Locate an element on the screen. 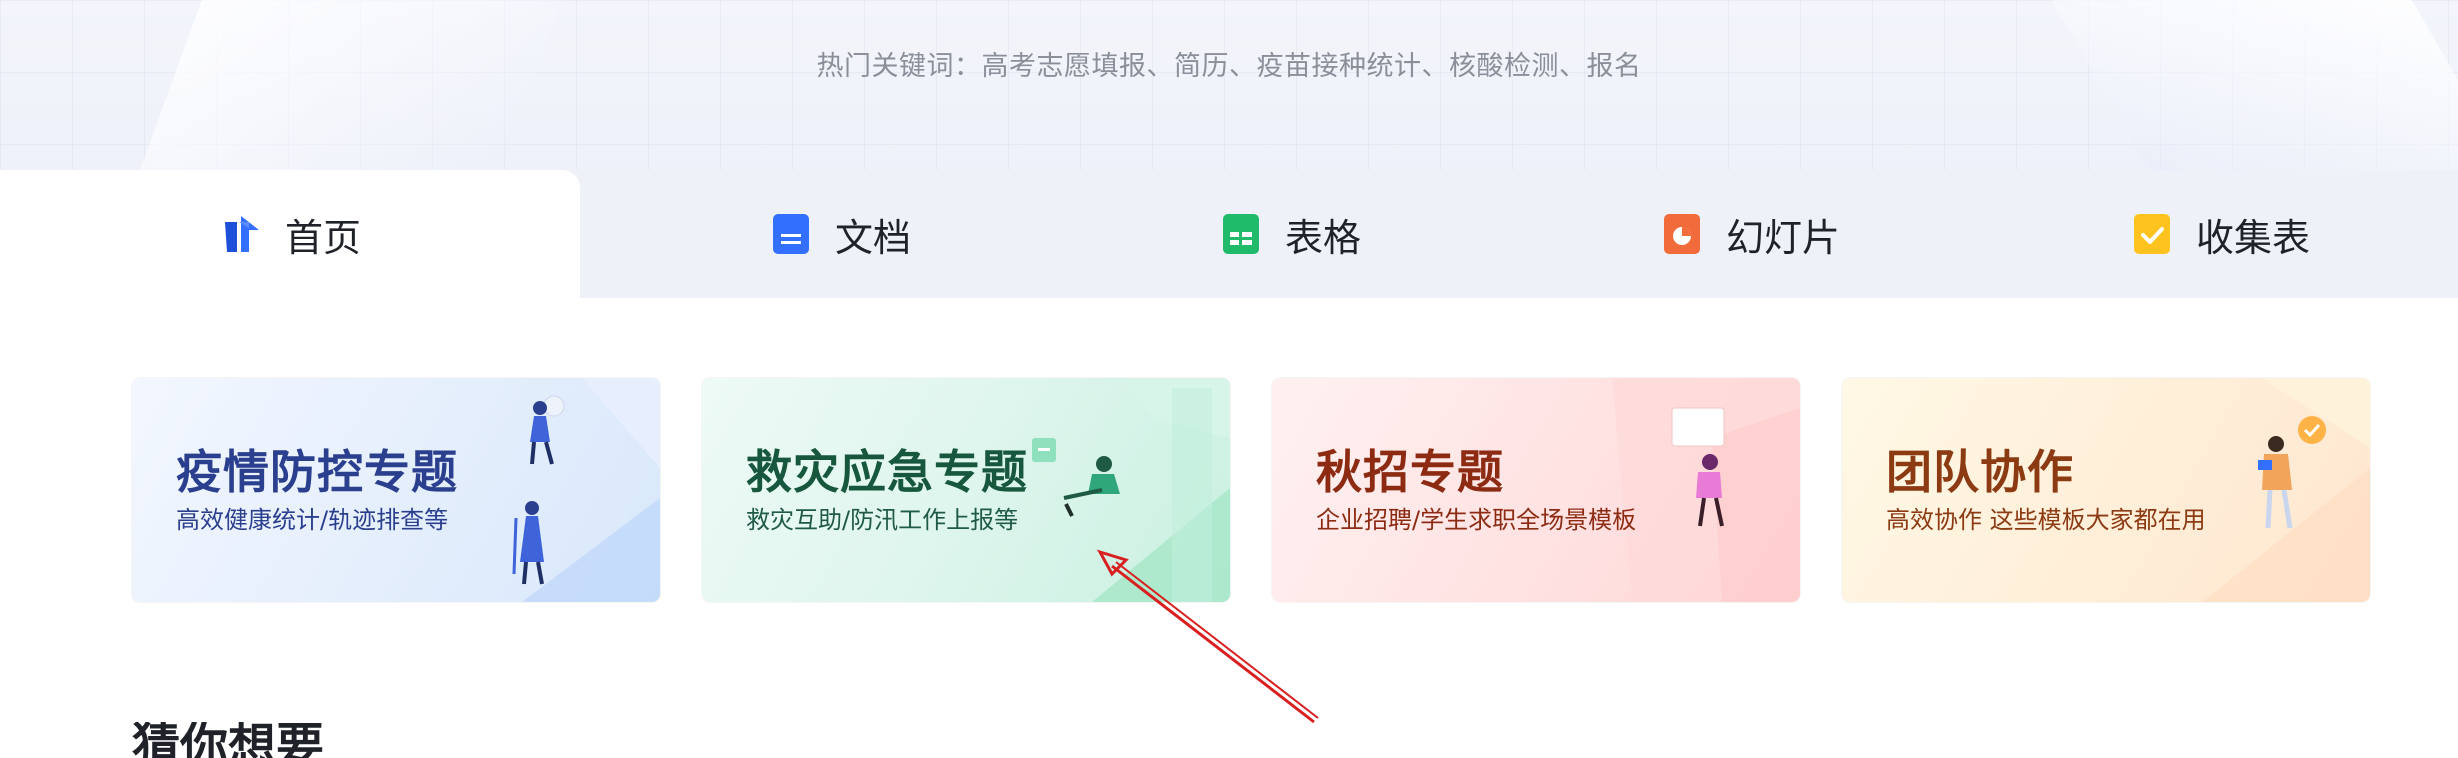  tab-slides: 幻灯片 is located at coordinates (1750, 234).